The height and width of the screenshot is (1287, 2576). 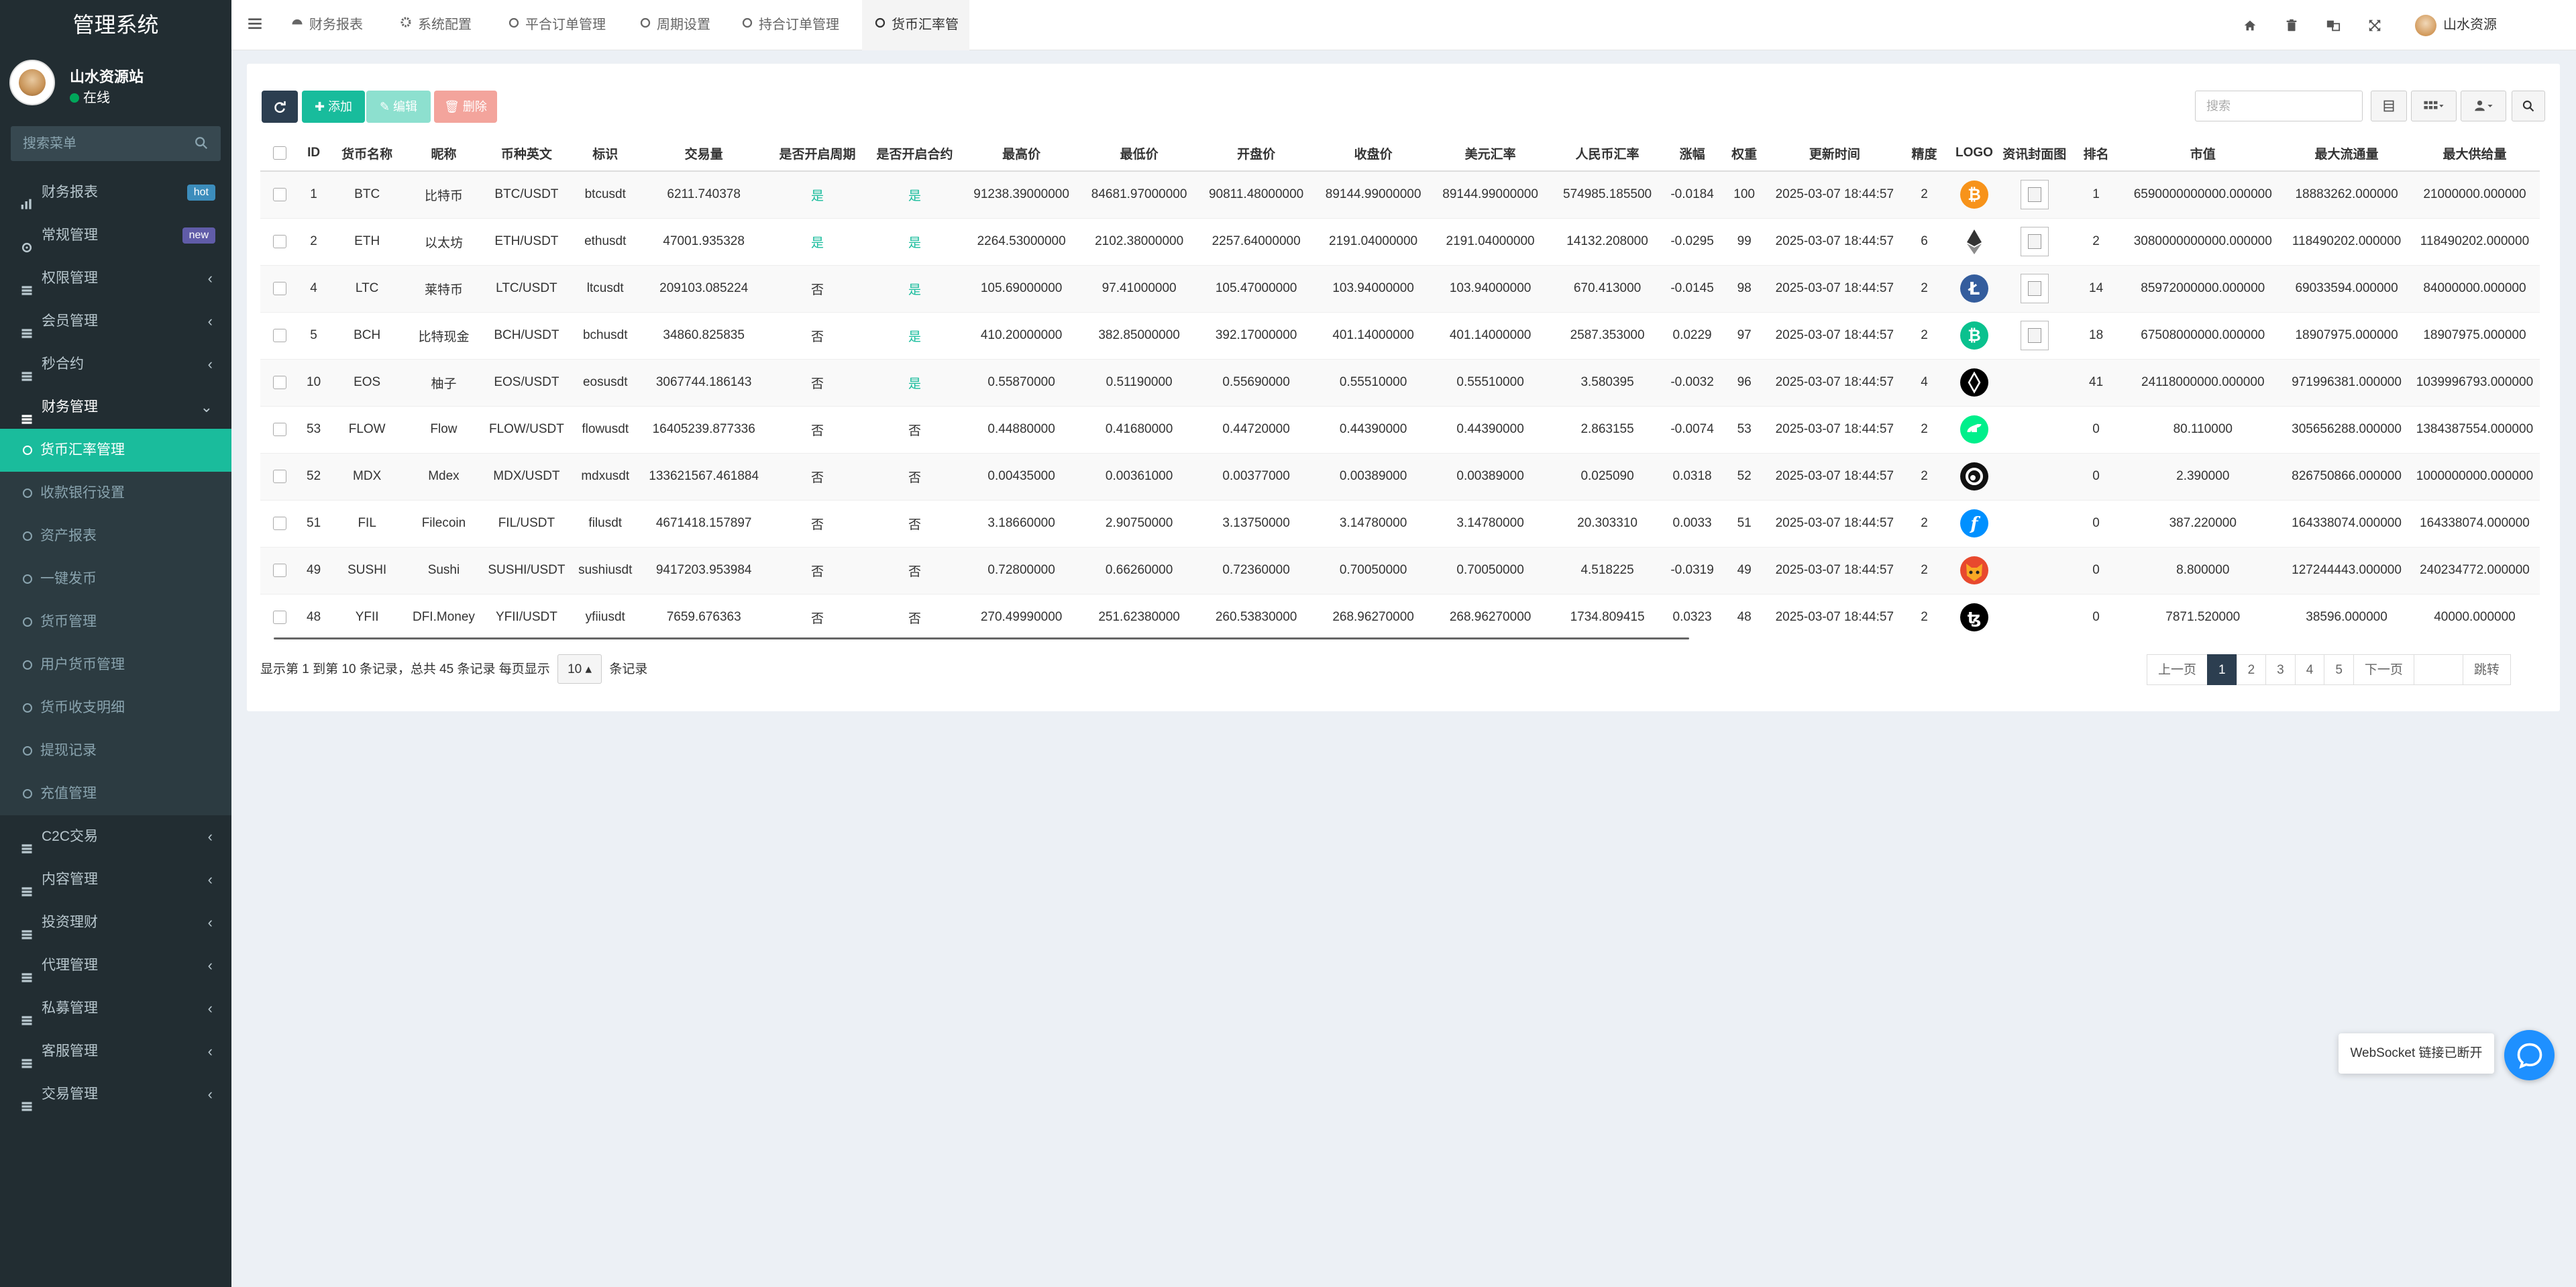 I want to click on column-header: 货币名称, so click(x=367, y=154).